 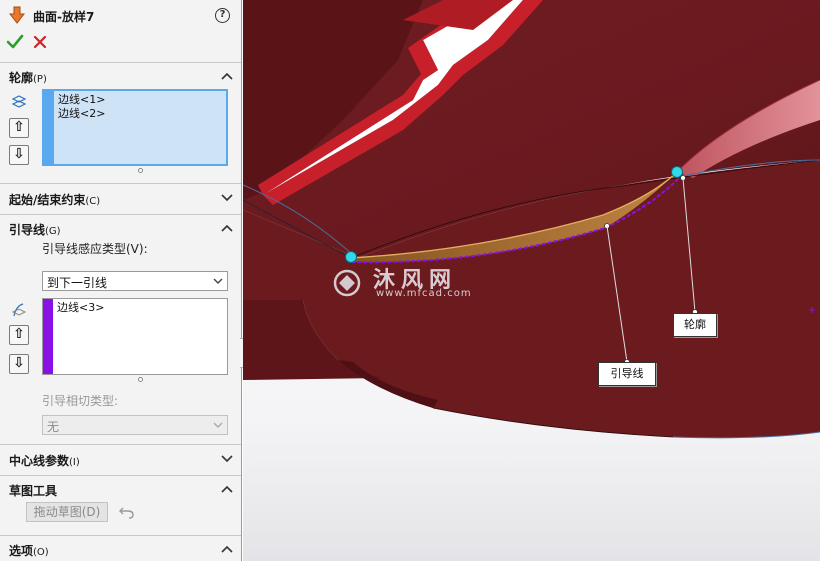 I want to click on callout-guide: 引导线, so click(x=627, y=374).